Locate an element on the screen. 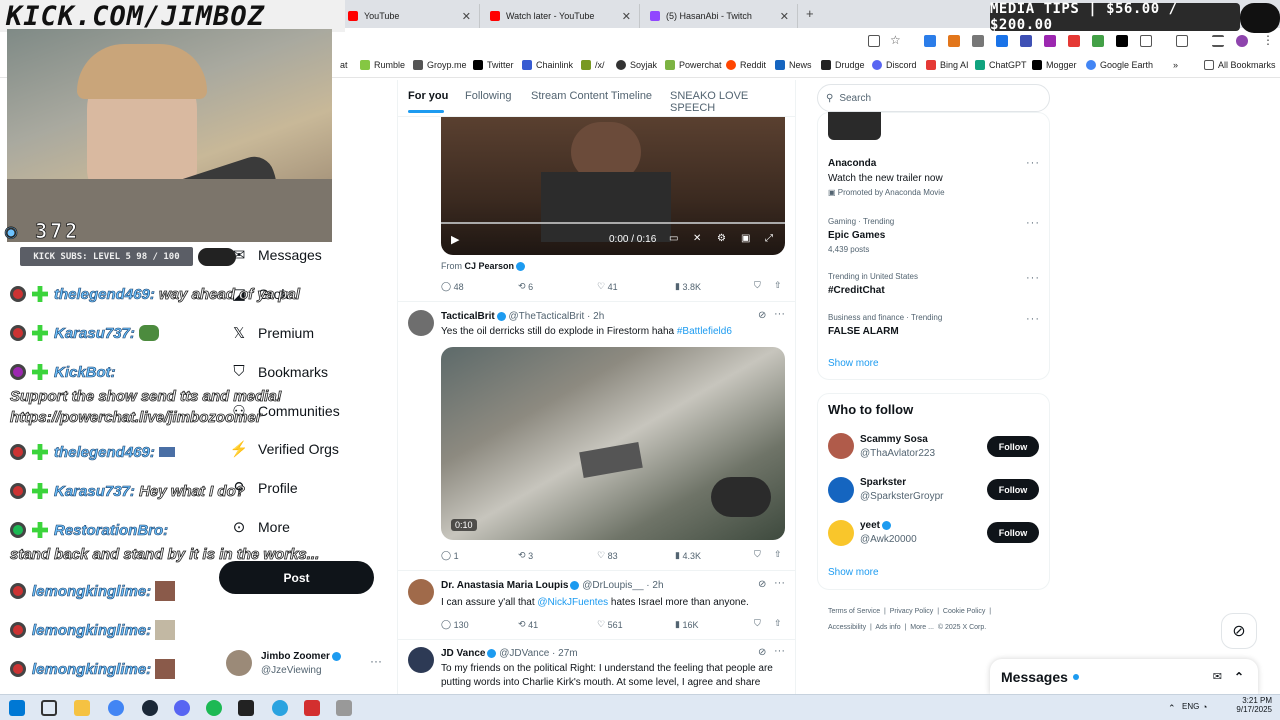 The width and height of the screenshot is (1280, 720). bookmark-item: Soyjak is located at coordinates (636, 65).